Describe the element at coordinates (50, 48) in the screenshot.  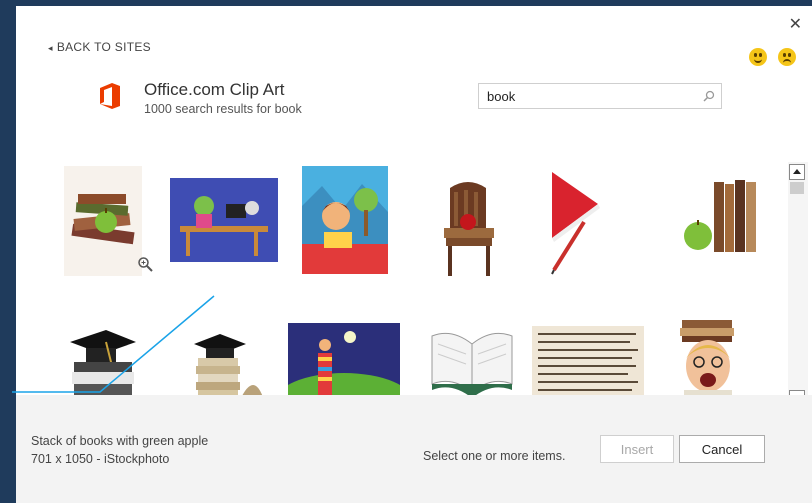
I see `back-arrow-icon: ◂` at that location.